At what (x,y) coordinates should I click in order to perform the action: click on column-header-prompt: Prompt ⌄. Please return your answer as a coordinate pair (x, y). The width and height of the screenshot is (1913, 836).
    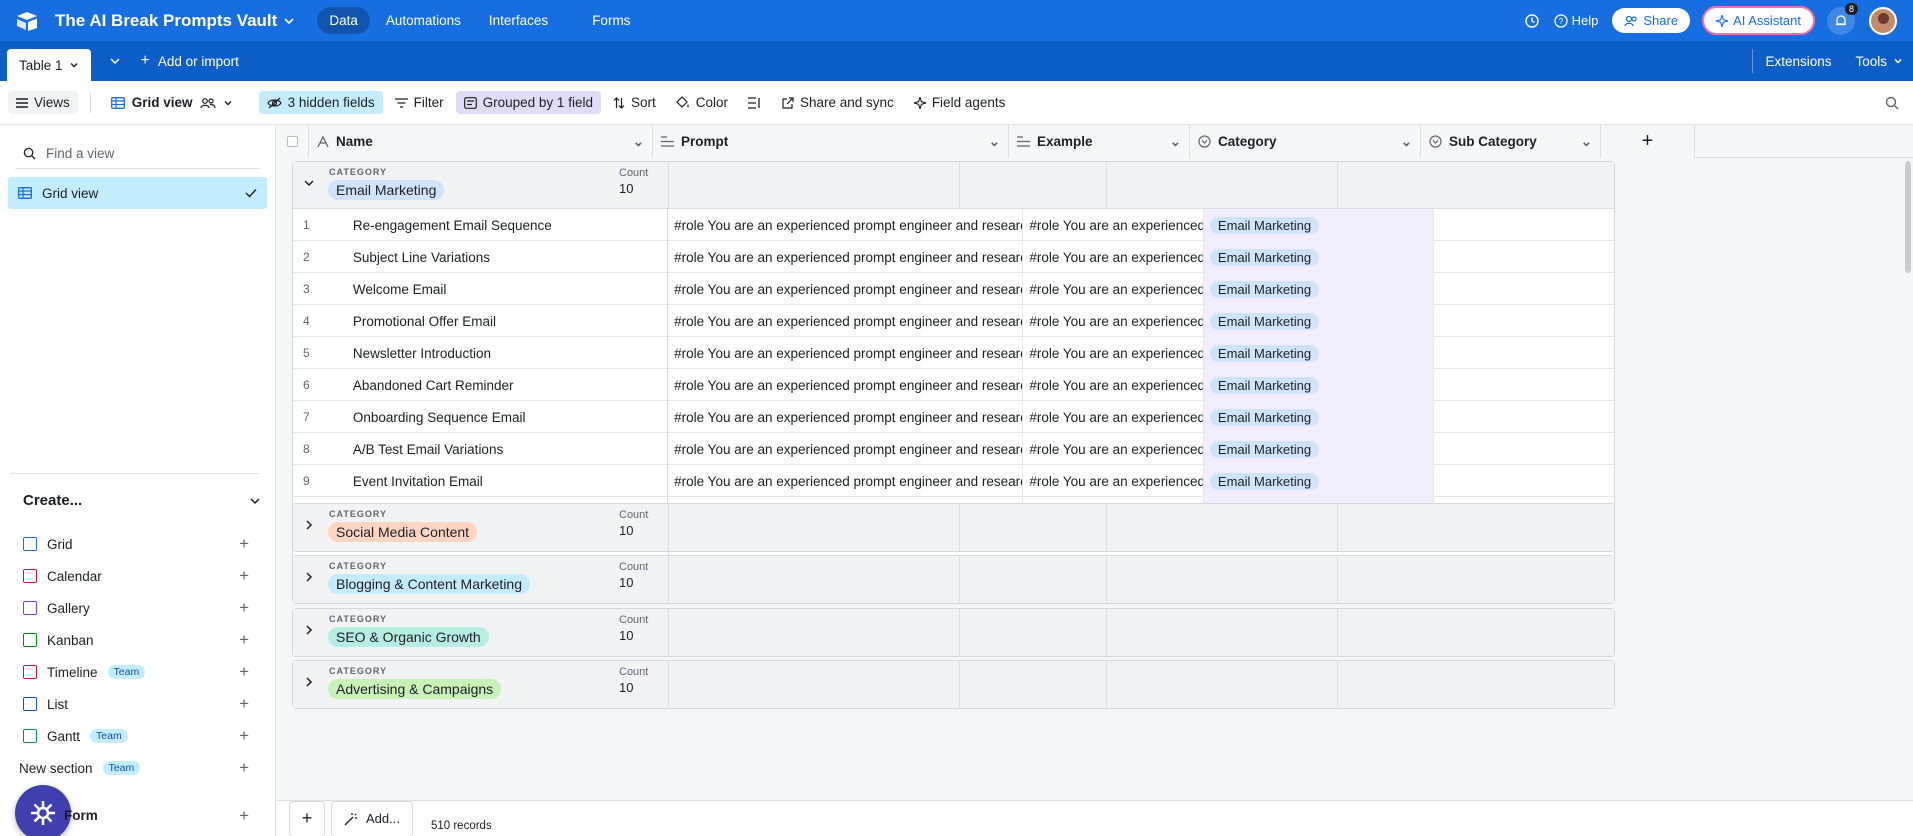
    Looking at the image, I should click on (831, 141).